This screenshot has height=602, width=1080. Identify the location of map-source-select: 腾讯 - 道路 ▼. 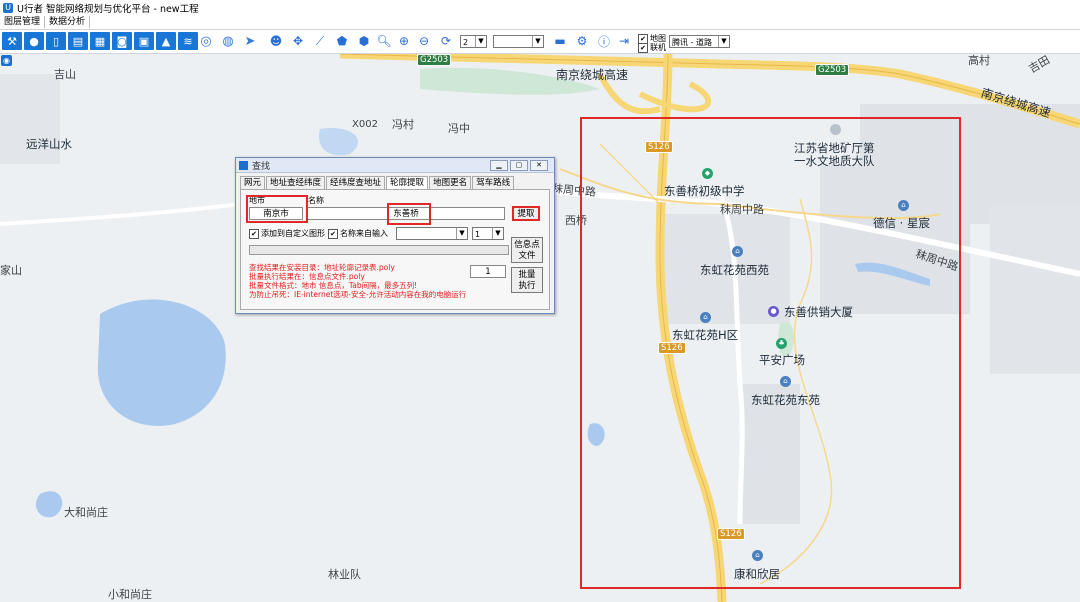
(699, 41).